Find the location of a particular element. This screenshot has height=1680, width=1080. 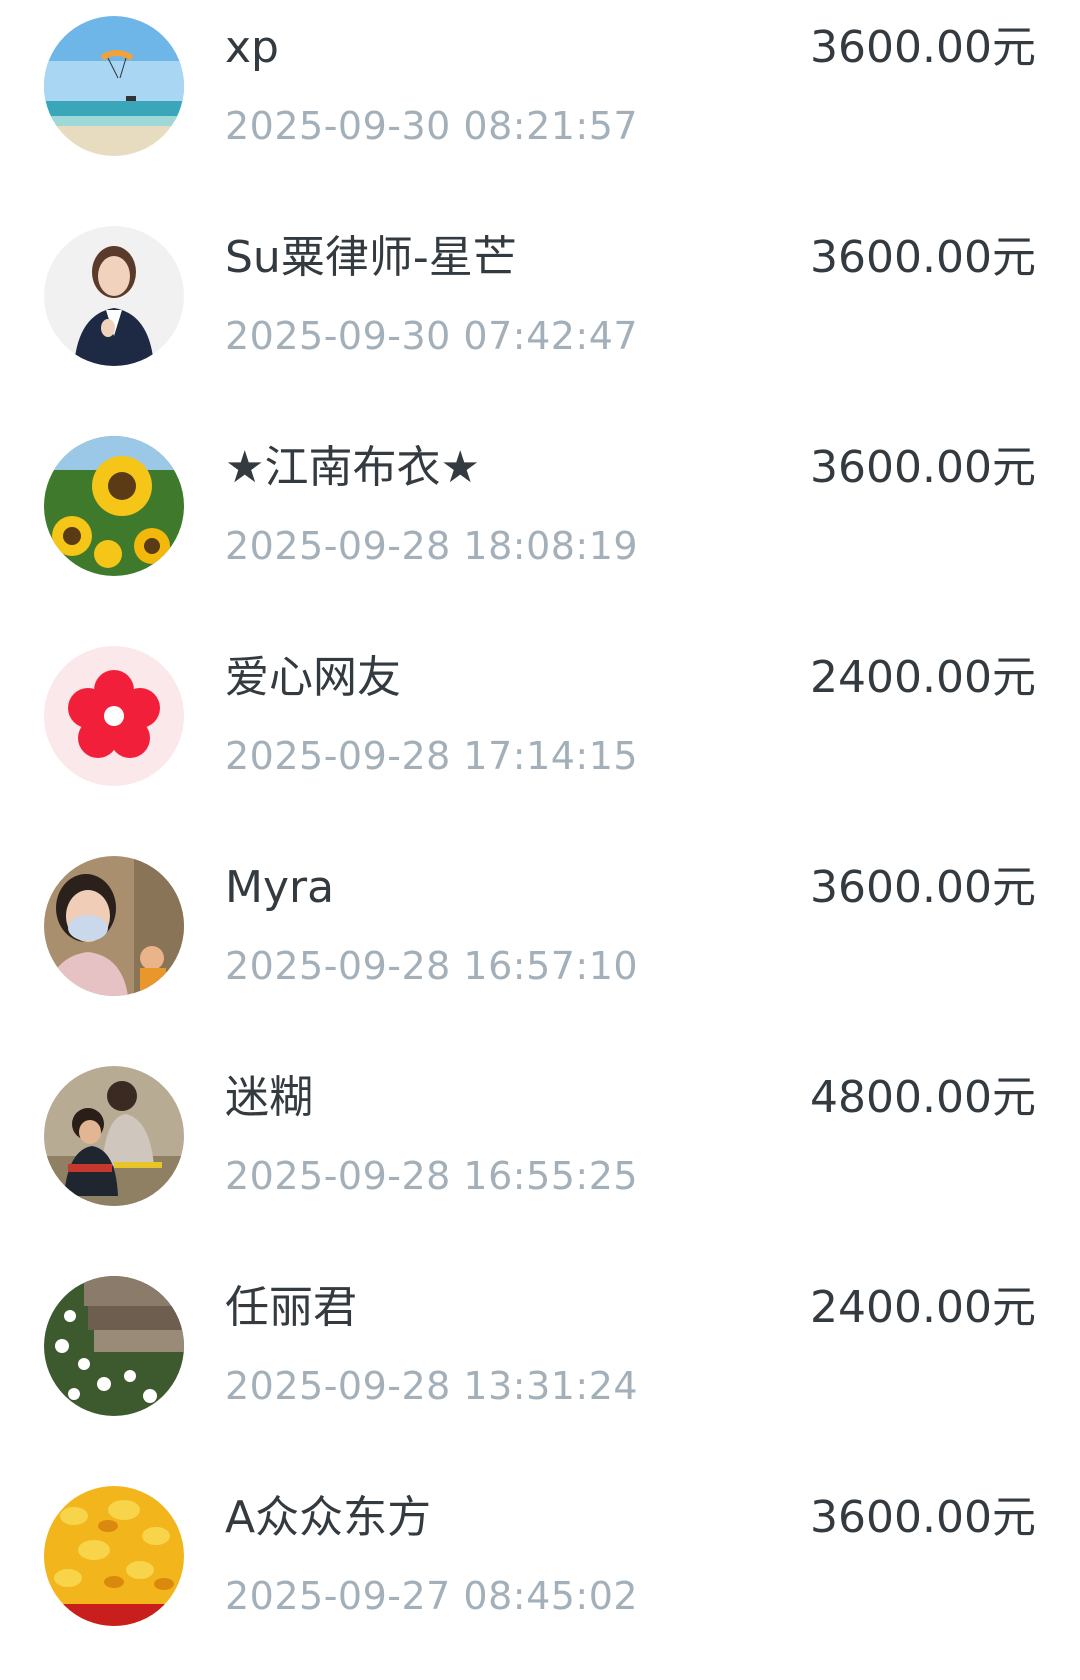

donor-name: Su粟律师-星芒 is located at coordinates (371, 257).